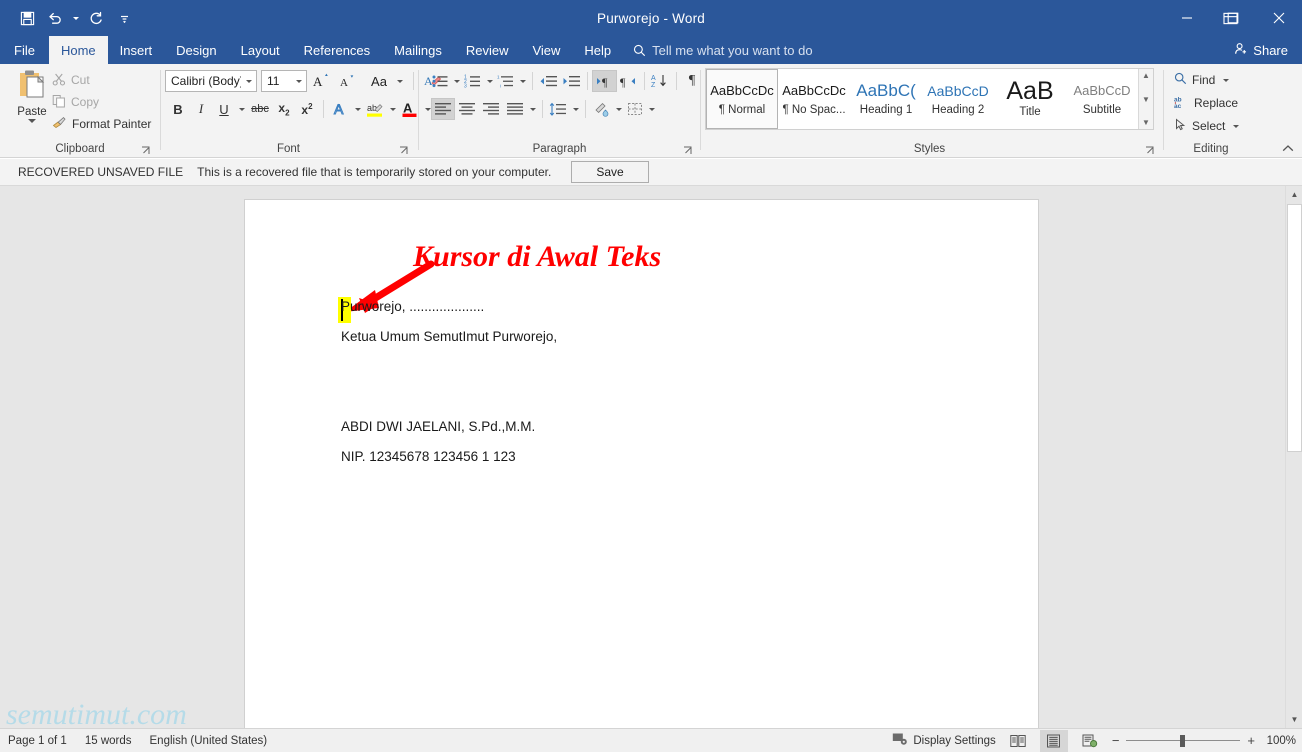  Describe the element at coordinates (558, 109) in the screenshot. I see `line-spacing-button` at that location.